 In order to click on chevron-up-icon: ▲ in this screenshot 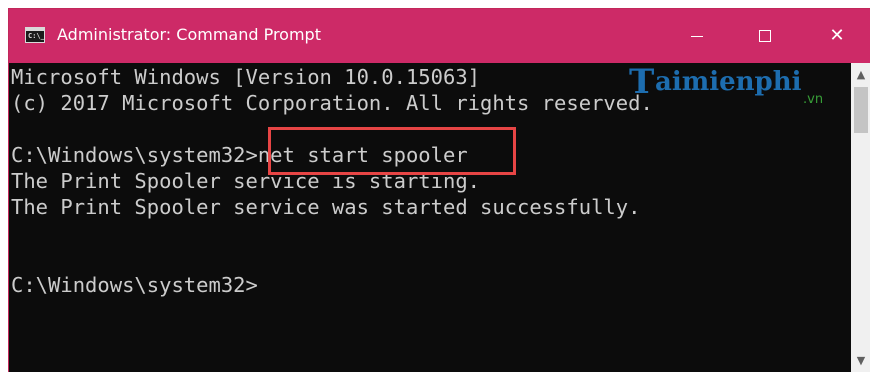, I will do `click(860, 75)`.